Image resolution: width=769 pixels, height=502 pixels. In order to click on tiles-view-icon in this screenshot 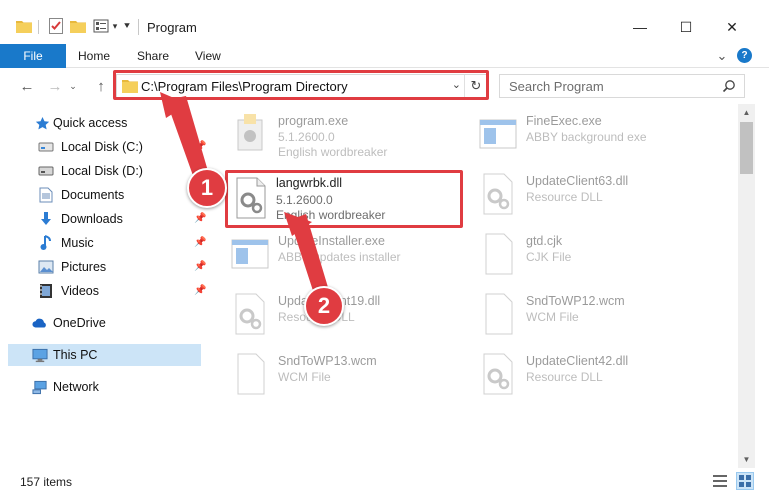, I will do `click(745, 481)`.